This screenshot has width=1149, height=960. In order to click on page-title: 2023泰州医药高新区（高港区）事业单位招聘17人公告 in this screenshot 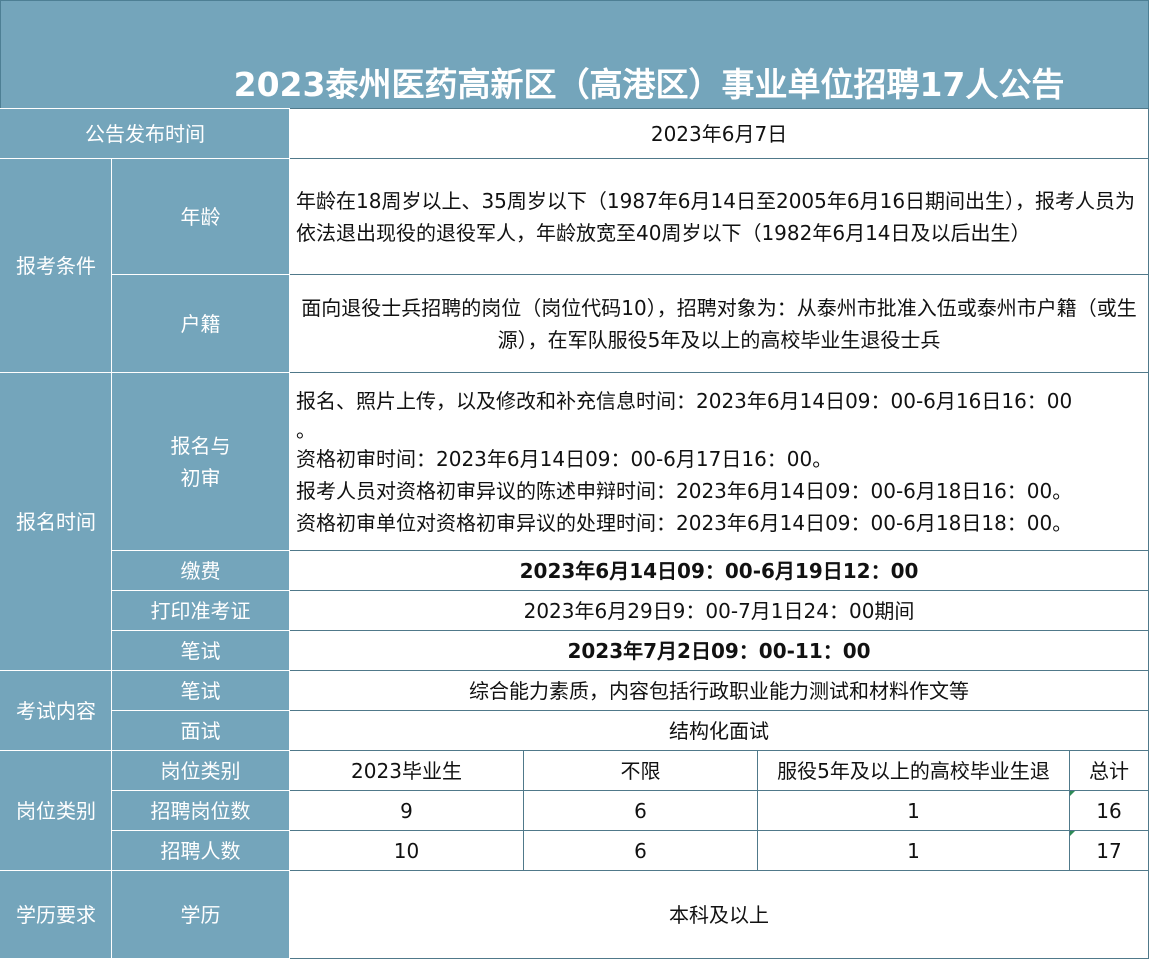, I will do `click(649, 84)`.